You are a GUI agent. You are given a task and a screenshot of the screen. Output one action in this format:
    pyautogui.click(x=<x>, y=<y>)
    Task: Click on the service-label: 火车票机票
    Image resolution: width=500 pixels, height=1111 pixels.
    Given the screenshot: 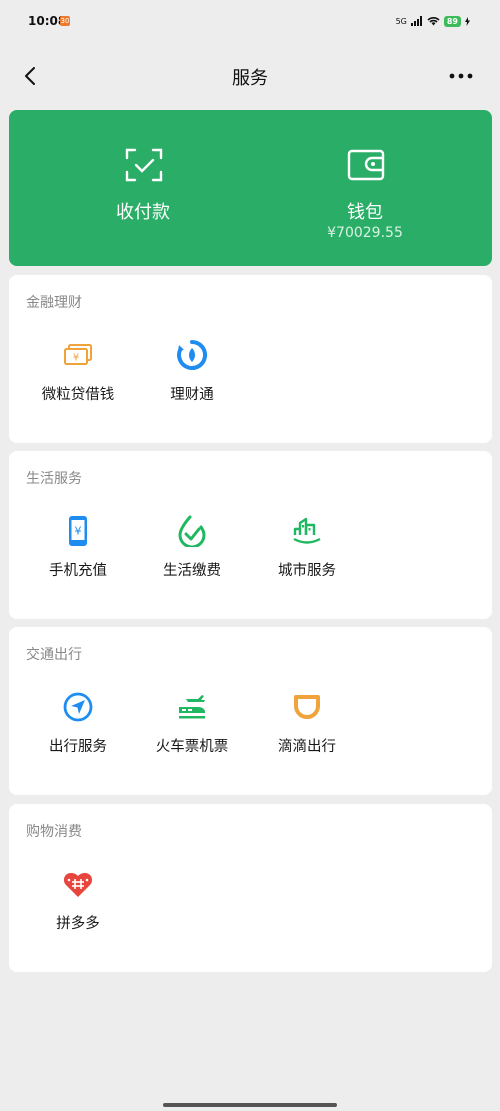 What is the action you would take?
    pyautogui.click(x=192, y=747)
    